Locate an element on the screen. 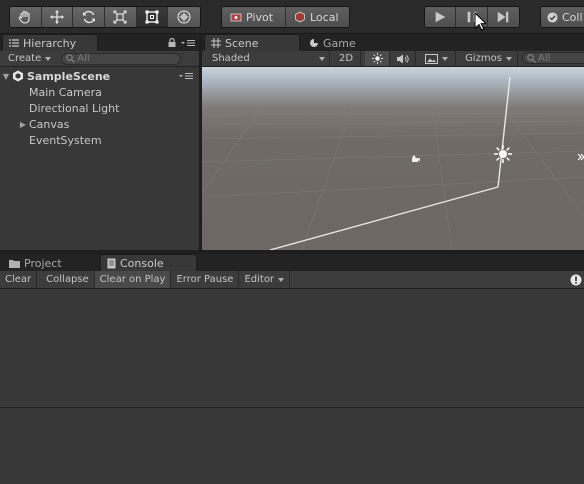  gizmos-dropdown: Gizmos is located at coordinates (489, 58).